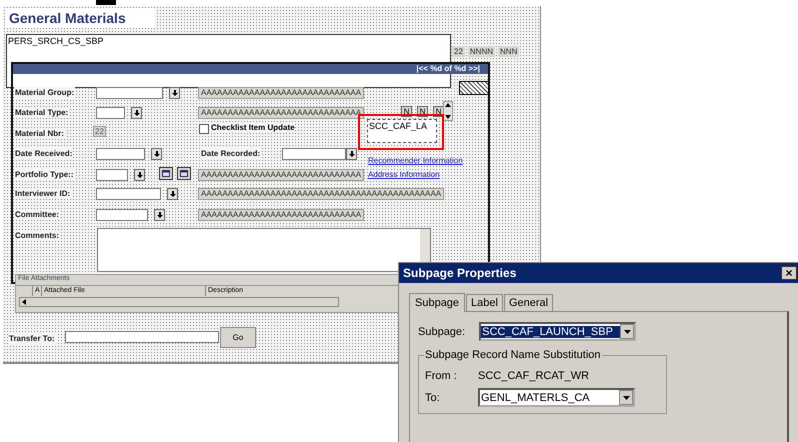 The width and height of the screenshot is (798, 442). I want to click on close-button: ×, so click(789, 273).